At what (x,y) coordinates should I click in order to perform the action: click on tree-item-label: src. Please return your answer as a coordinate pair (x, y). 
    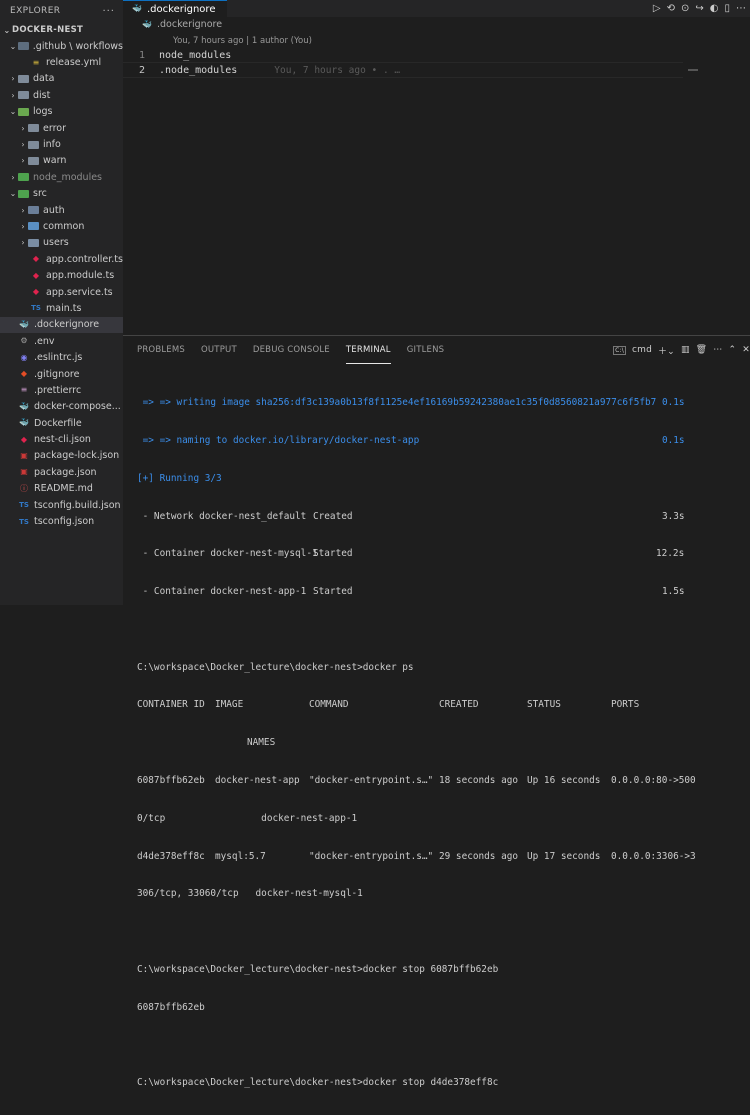
    Looking at the image, I should click on (40, 194).